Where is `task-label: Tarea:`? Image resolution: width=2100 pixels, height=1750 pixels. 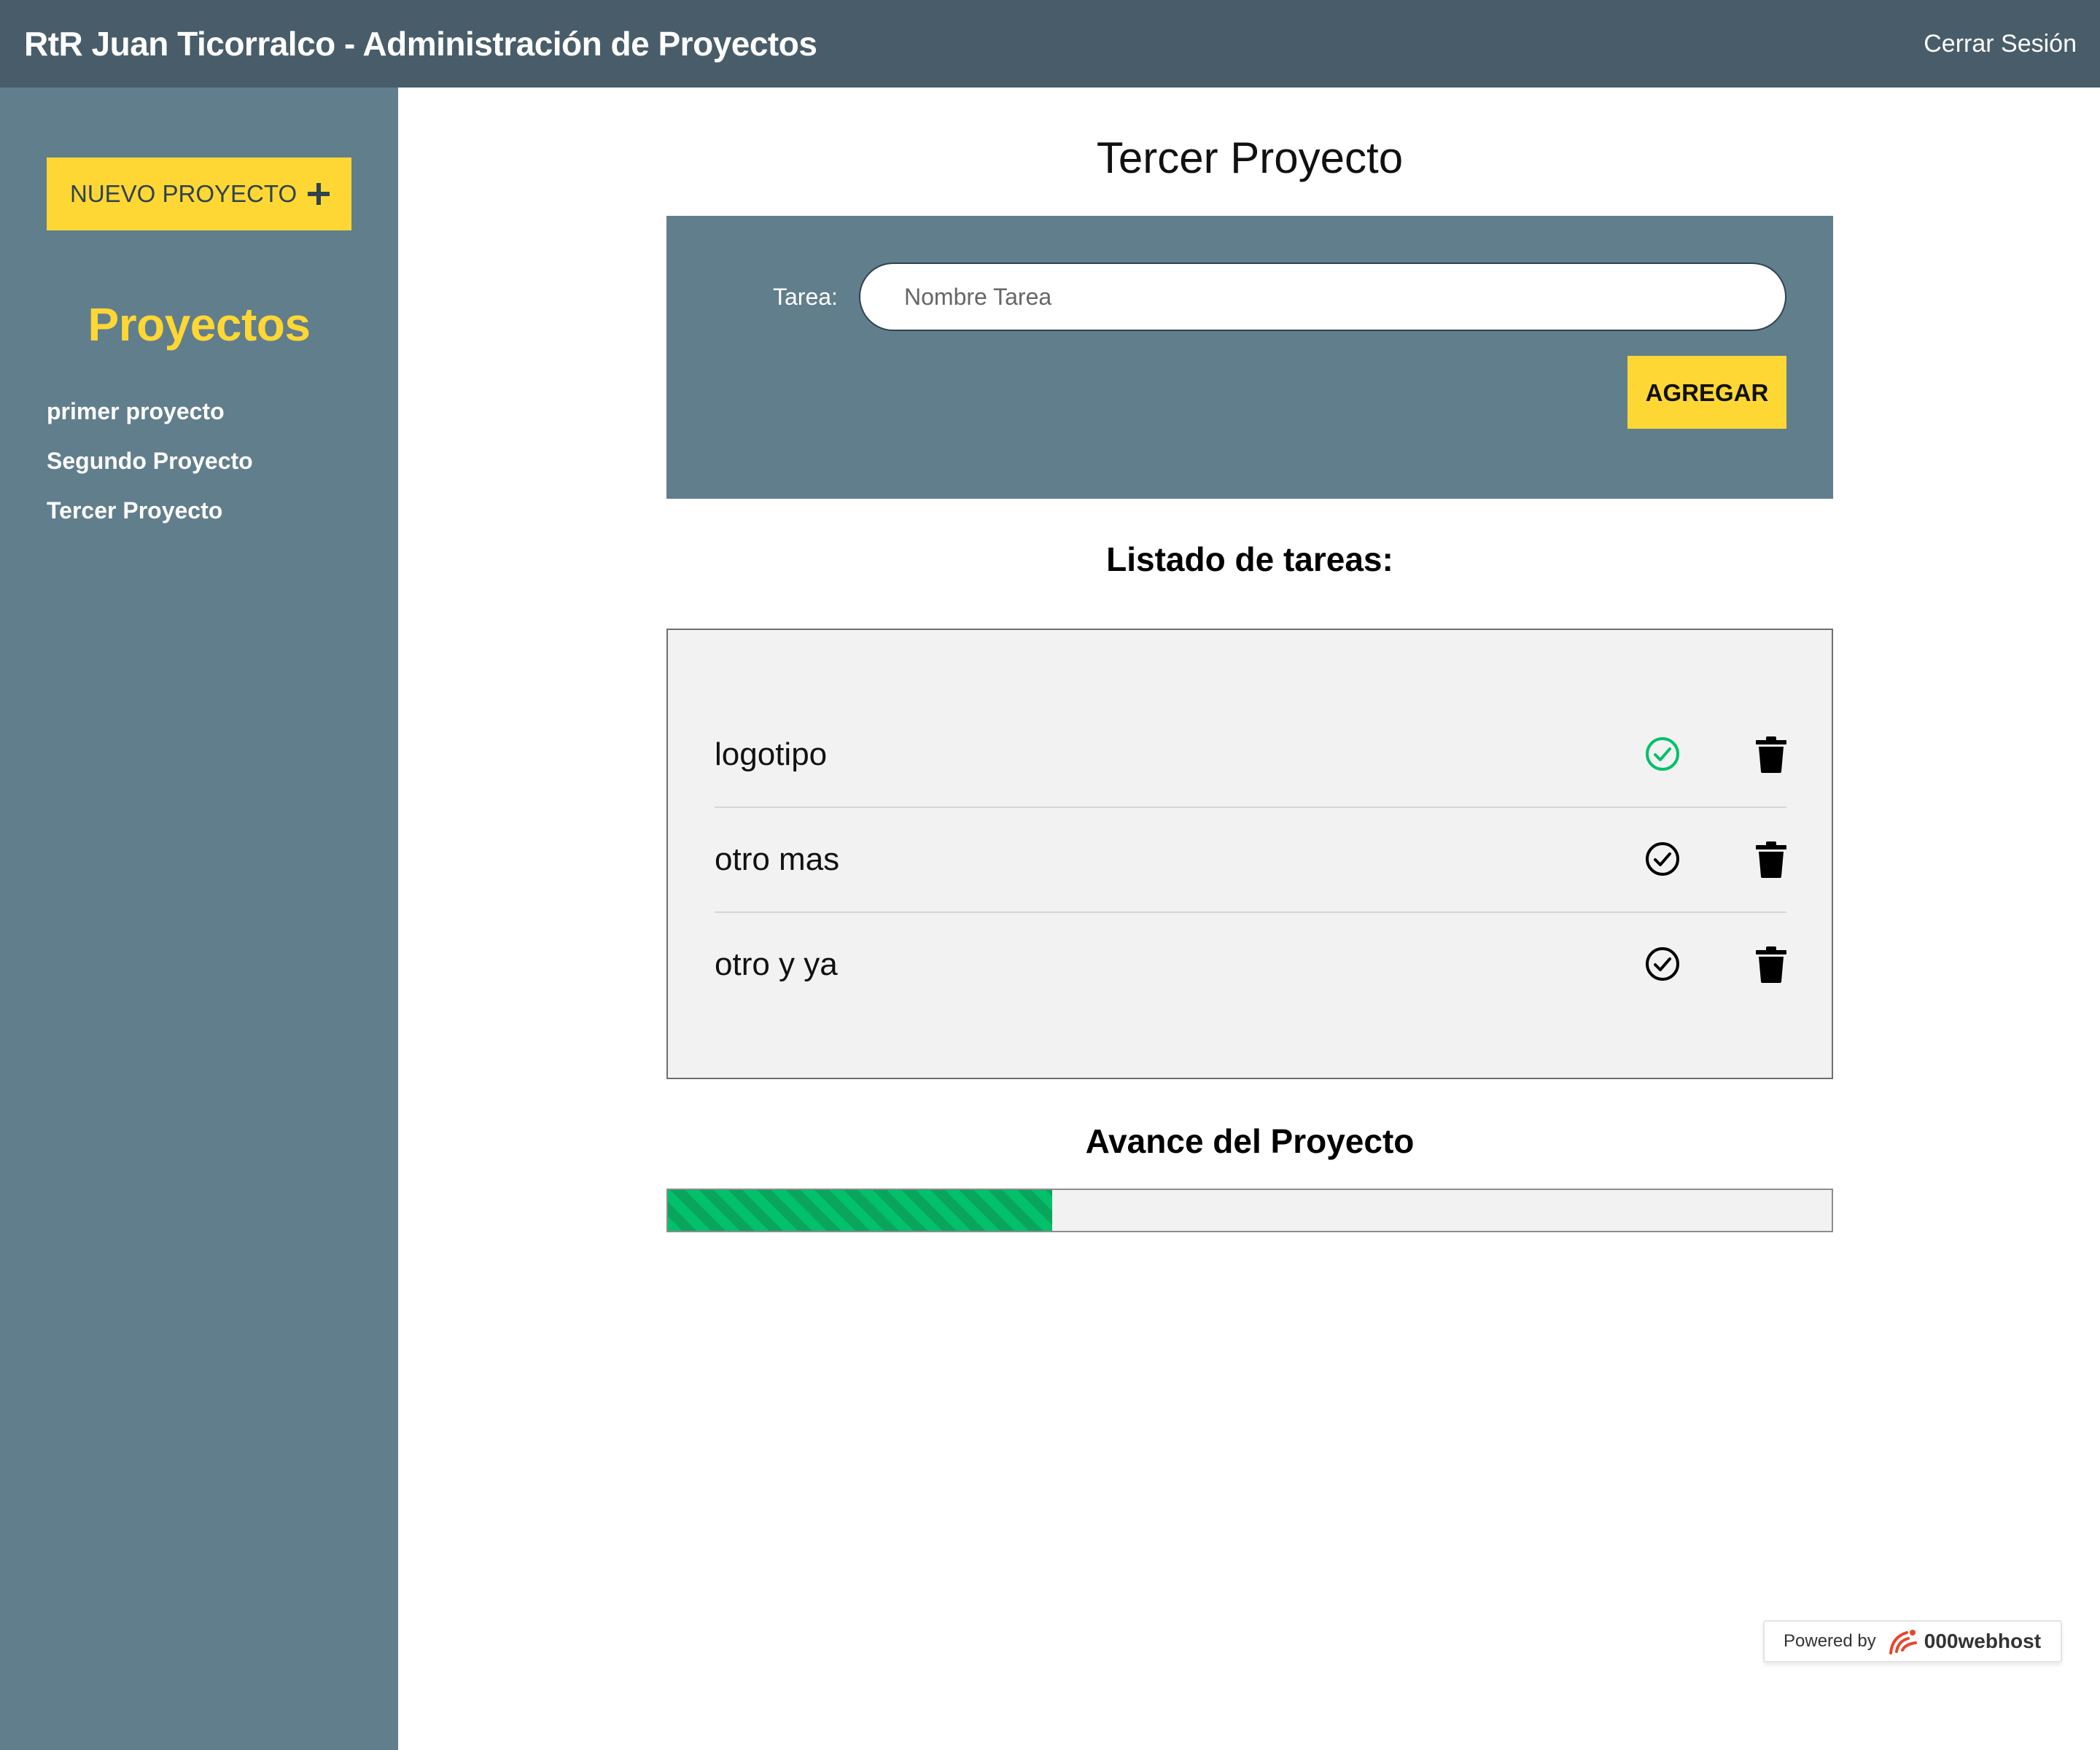
task-label: Tarea: is located at coordinates (805, 297).